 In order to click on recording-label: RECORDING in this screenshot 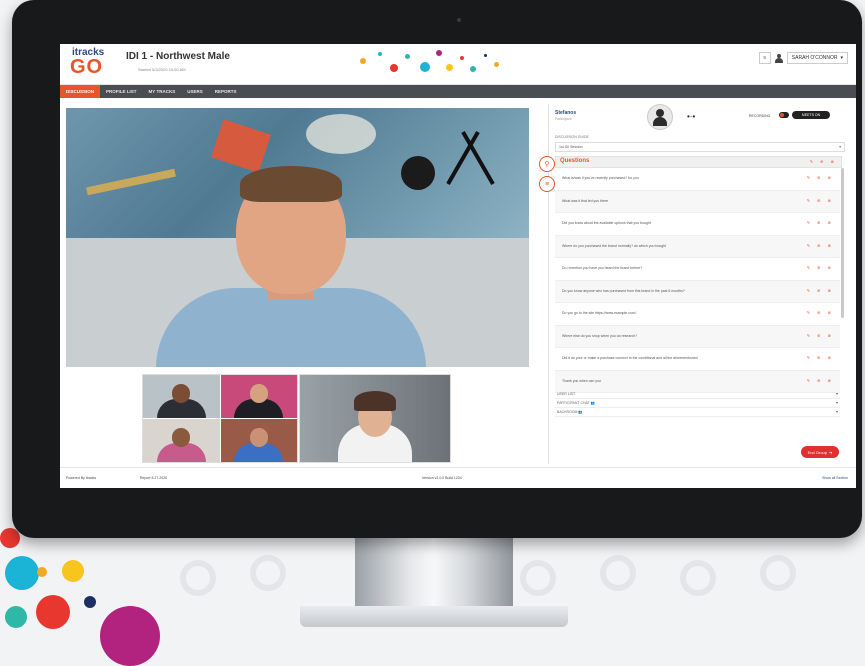, I will do `click(760, 116)`.